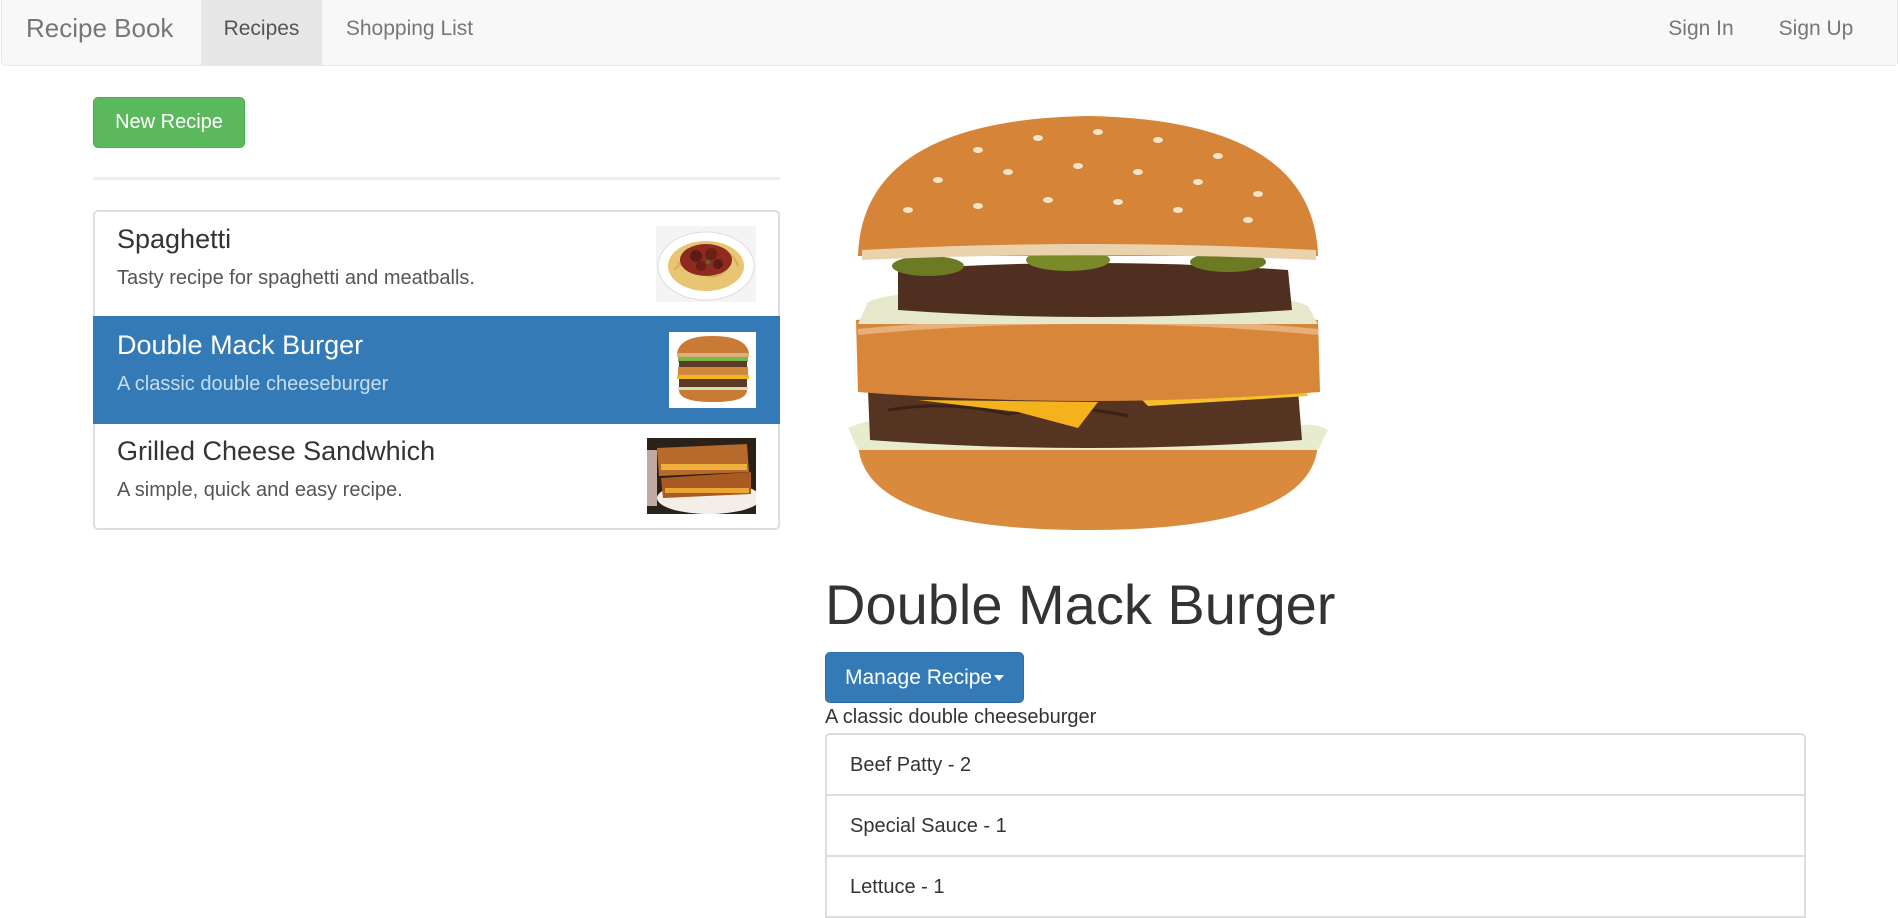 The image size is (1900, 918). Describe the element at coordinates (961, 717) in the screenshot. I see `recipe-description: A classic double cheeseburger` at that location.